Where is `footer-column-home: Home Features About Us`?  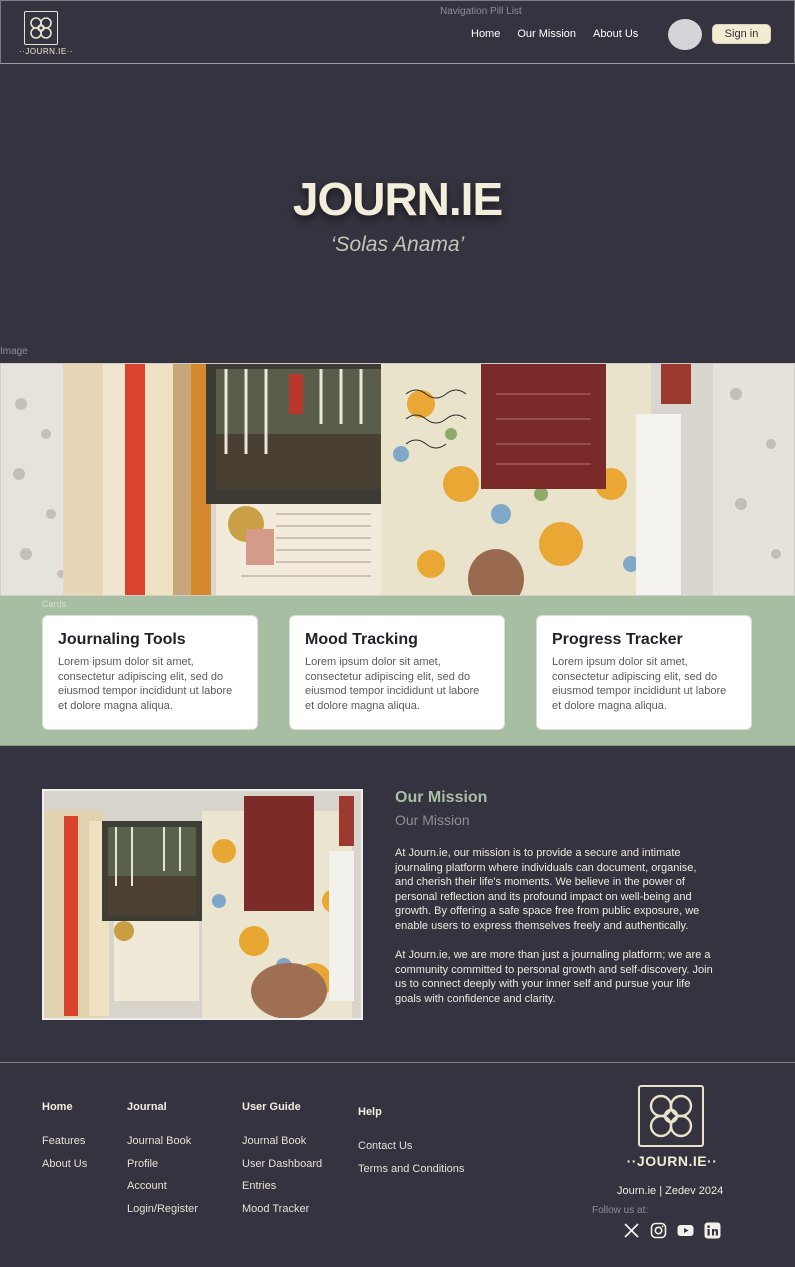
footer-column-home: Home Features About Us is located at coordinates (64, 1140).